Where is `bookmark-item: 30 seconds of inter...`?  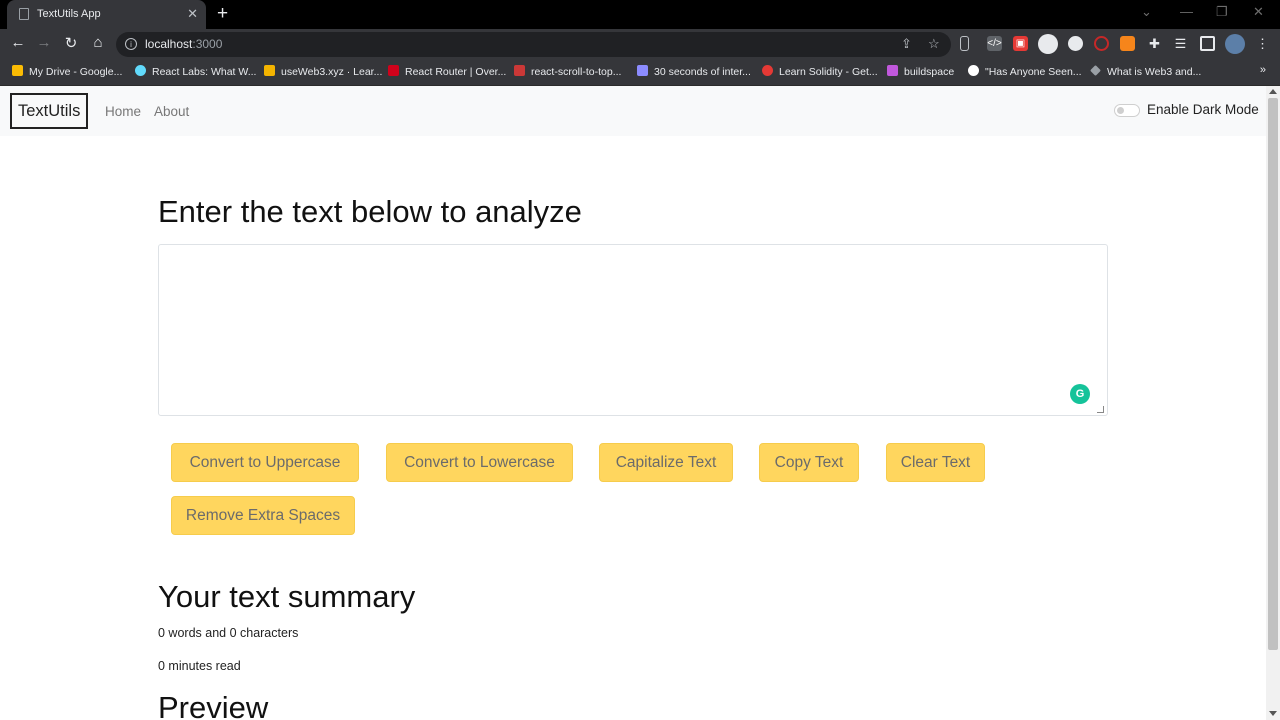 bookmark-item: 30 seconds of inter... is located at coordinates (694, 71).